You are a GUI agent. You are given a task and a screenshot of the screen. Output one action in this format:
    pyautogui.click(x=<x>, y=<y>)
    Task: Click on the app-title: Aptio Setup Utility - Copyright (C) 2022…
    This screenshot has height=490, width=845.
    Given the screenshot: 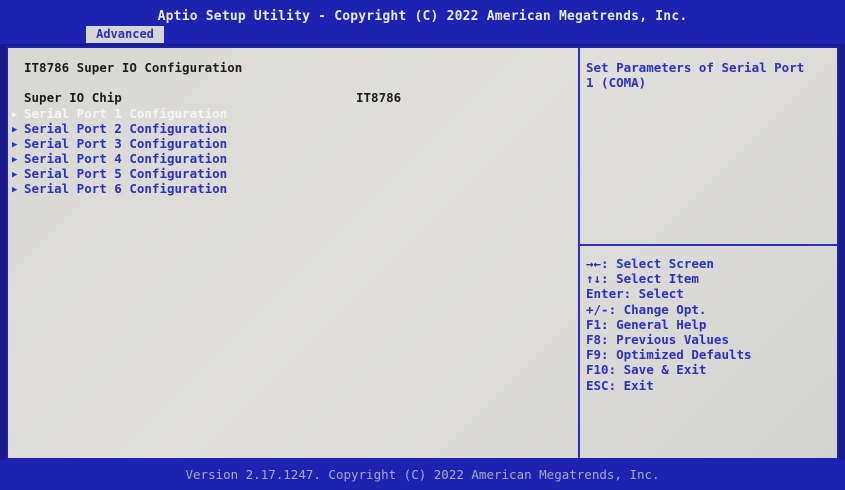 What is the action you would take?
    pyautogui.click(x=422, y=16)
    